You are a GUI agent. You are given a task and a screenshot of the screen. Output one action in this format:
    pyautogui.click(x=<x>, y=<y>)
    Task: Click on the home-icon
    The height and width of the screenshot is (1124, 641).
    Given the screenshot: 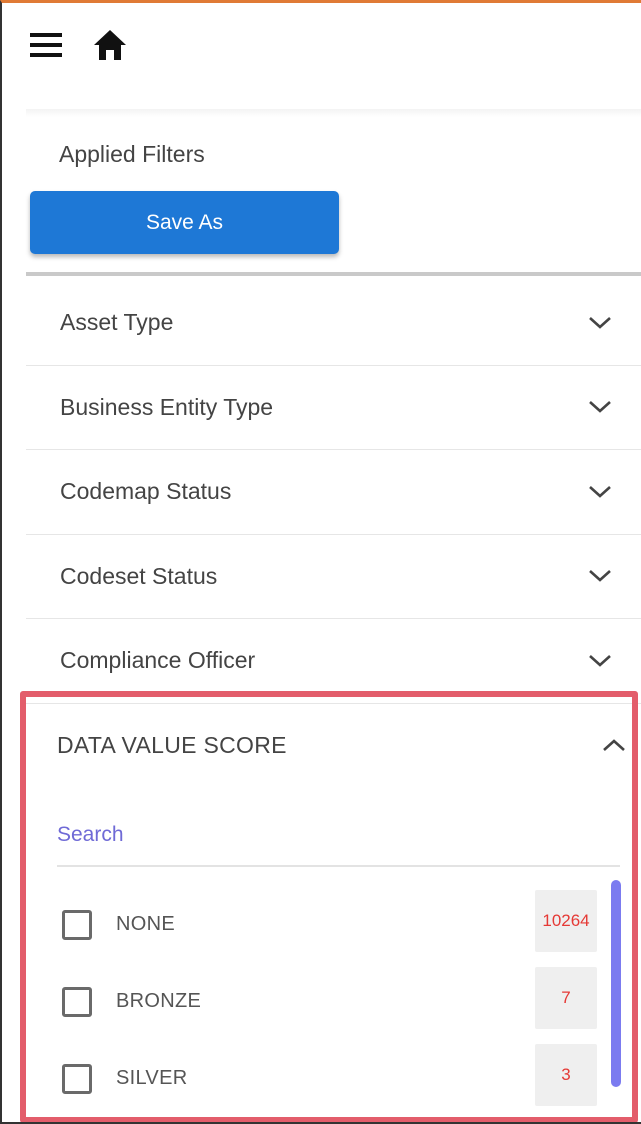 What is the action you would take?
    pyautogui.click(x=110, y=45)
    